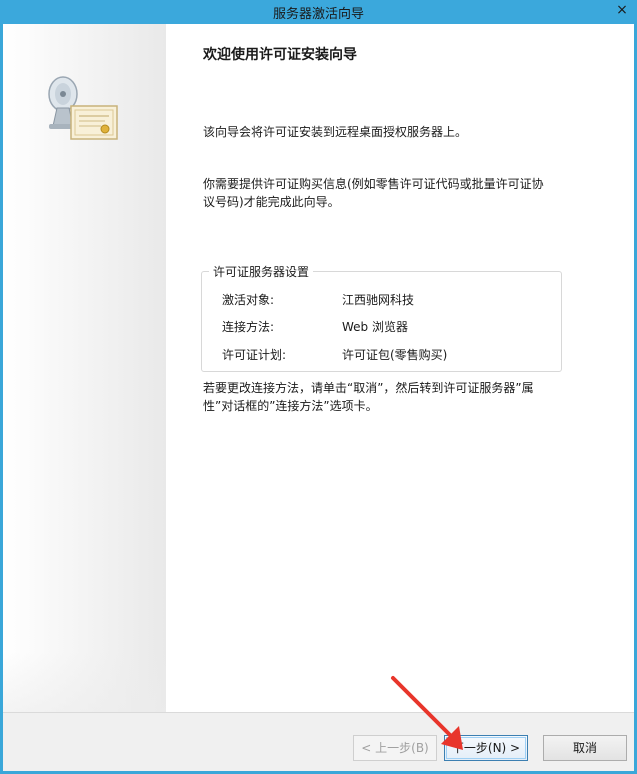 The width and height of the screenshot is (637, 774). I want to click on title-bar: 服务器激活向导 ×, so click(318, 12).